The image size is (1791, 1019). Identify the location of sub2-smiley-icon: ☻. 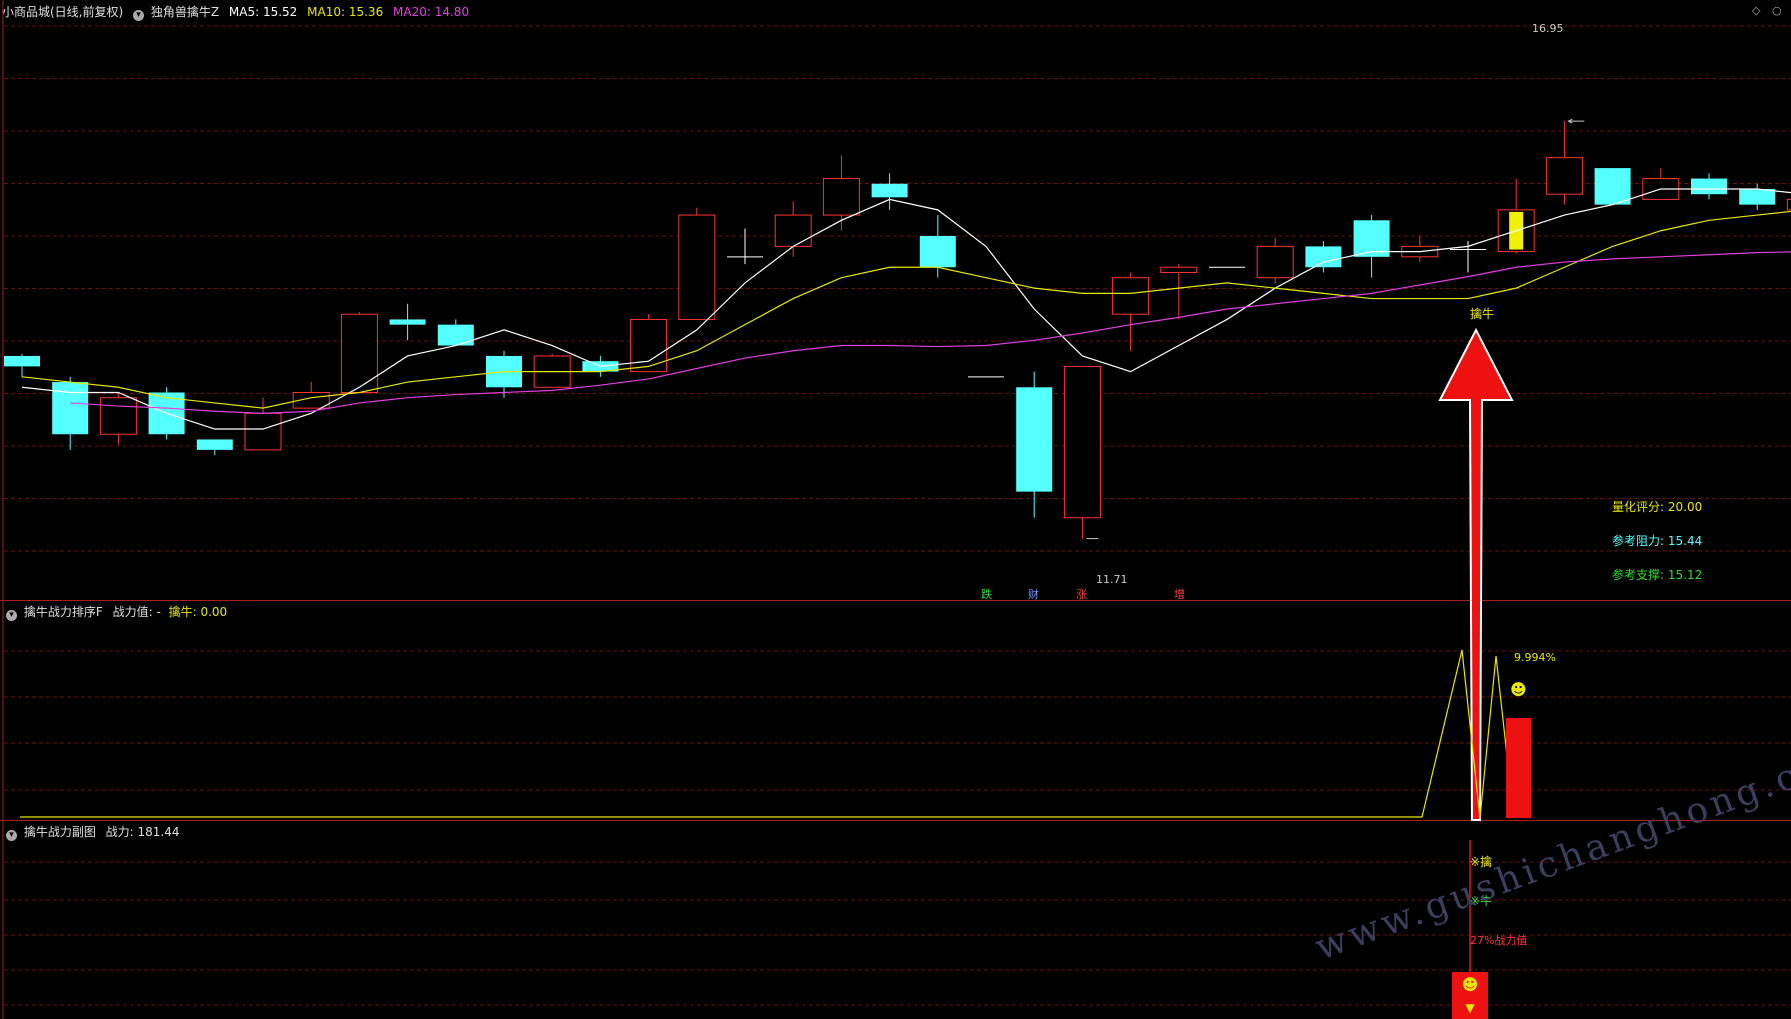
(1470, 984).